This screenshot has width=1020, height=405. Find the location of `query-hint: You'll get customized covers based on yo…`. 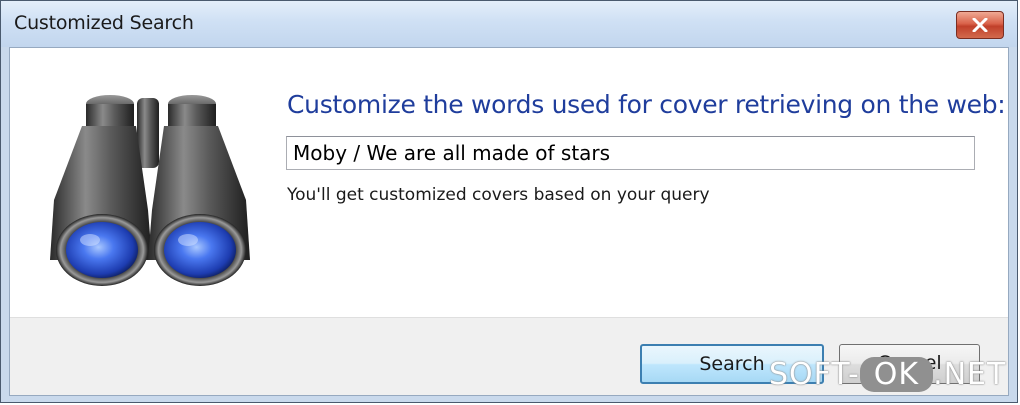

query-hint: You'll get customized covers based on yo… is located at coordinates (498, 195).